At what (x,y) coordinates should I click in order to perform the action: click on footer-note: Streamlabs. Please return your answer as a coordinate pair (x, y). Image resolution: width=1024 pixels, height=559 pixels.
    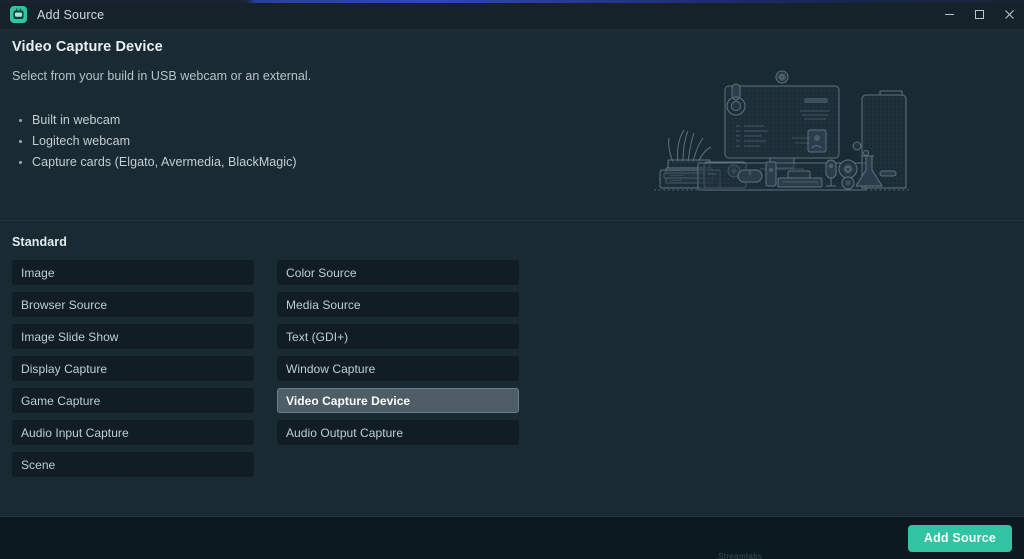
    Looking at the image, I should click on (740, 555).